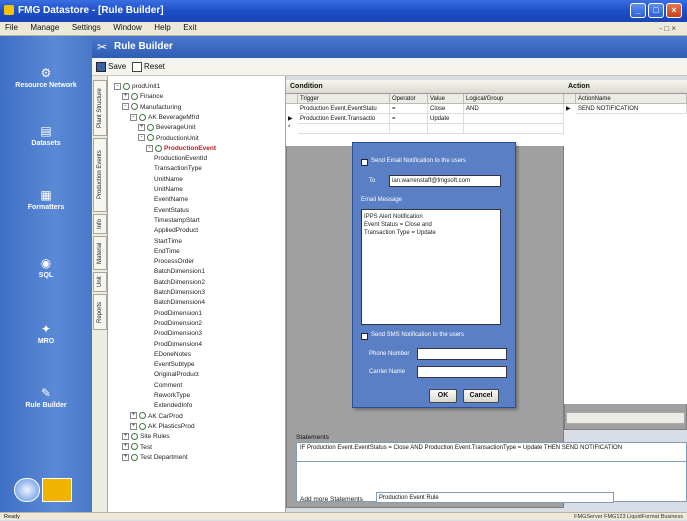  What do you see at coordinates (148, 67) in the screenshot?
I see `reset-button: Reset` at bounding box center [148, 67].